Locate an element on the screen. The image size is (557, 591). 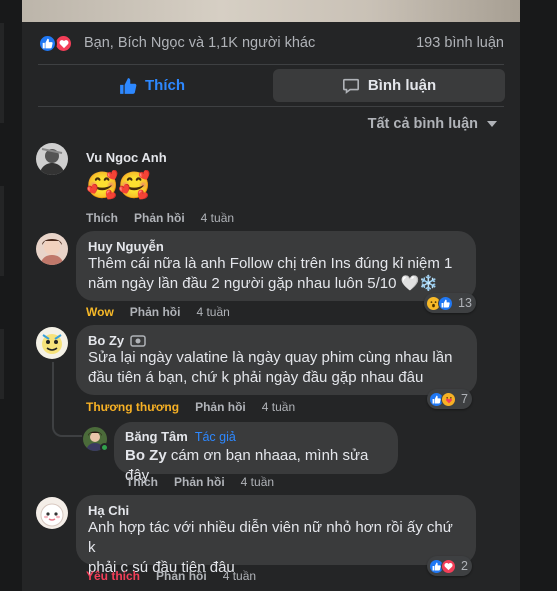
comment-button-label: Bình luận is located at coordinates (402, 85).